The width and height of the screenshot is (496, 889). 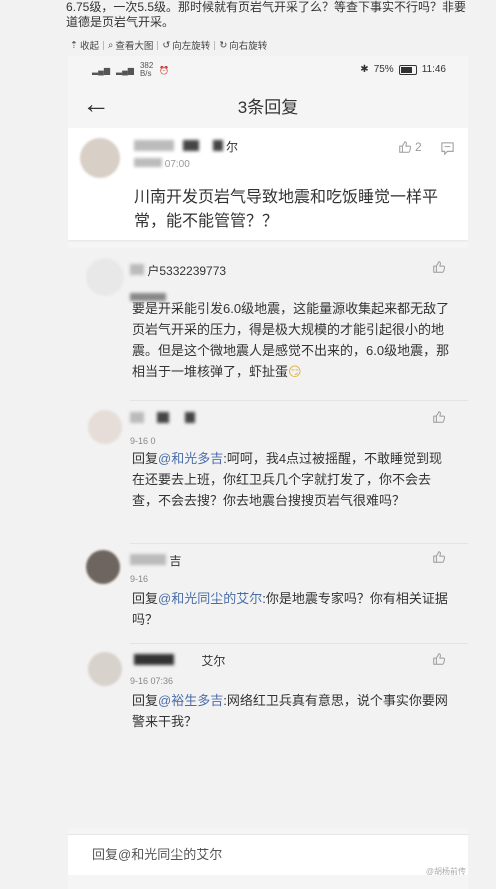 I want to click on status-bar: ▂▄▆ ▂▄▆ 382 B/s ⏰ ✱ 75% 11:46, so click(x=268, y=70).